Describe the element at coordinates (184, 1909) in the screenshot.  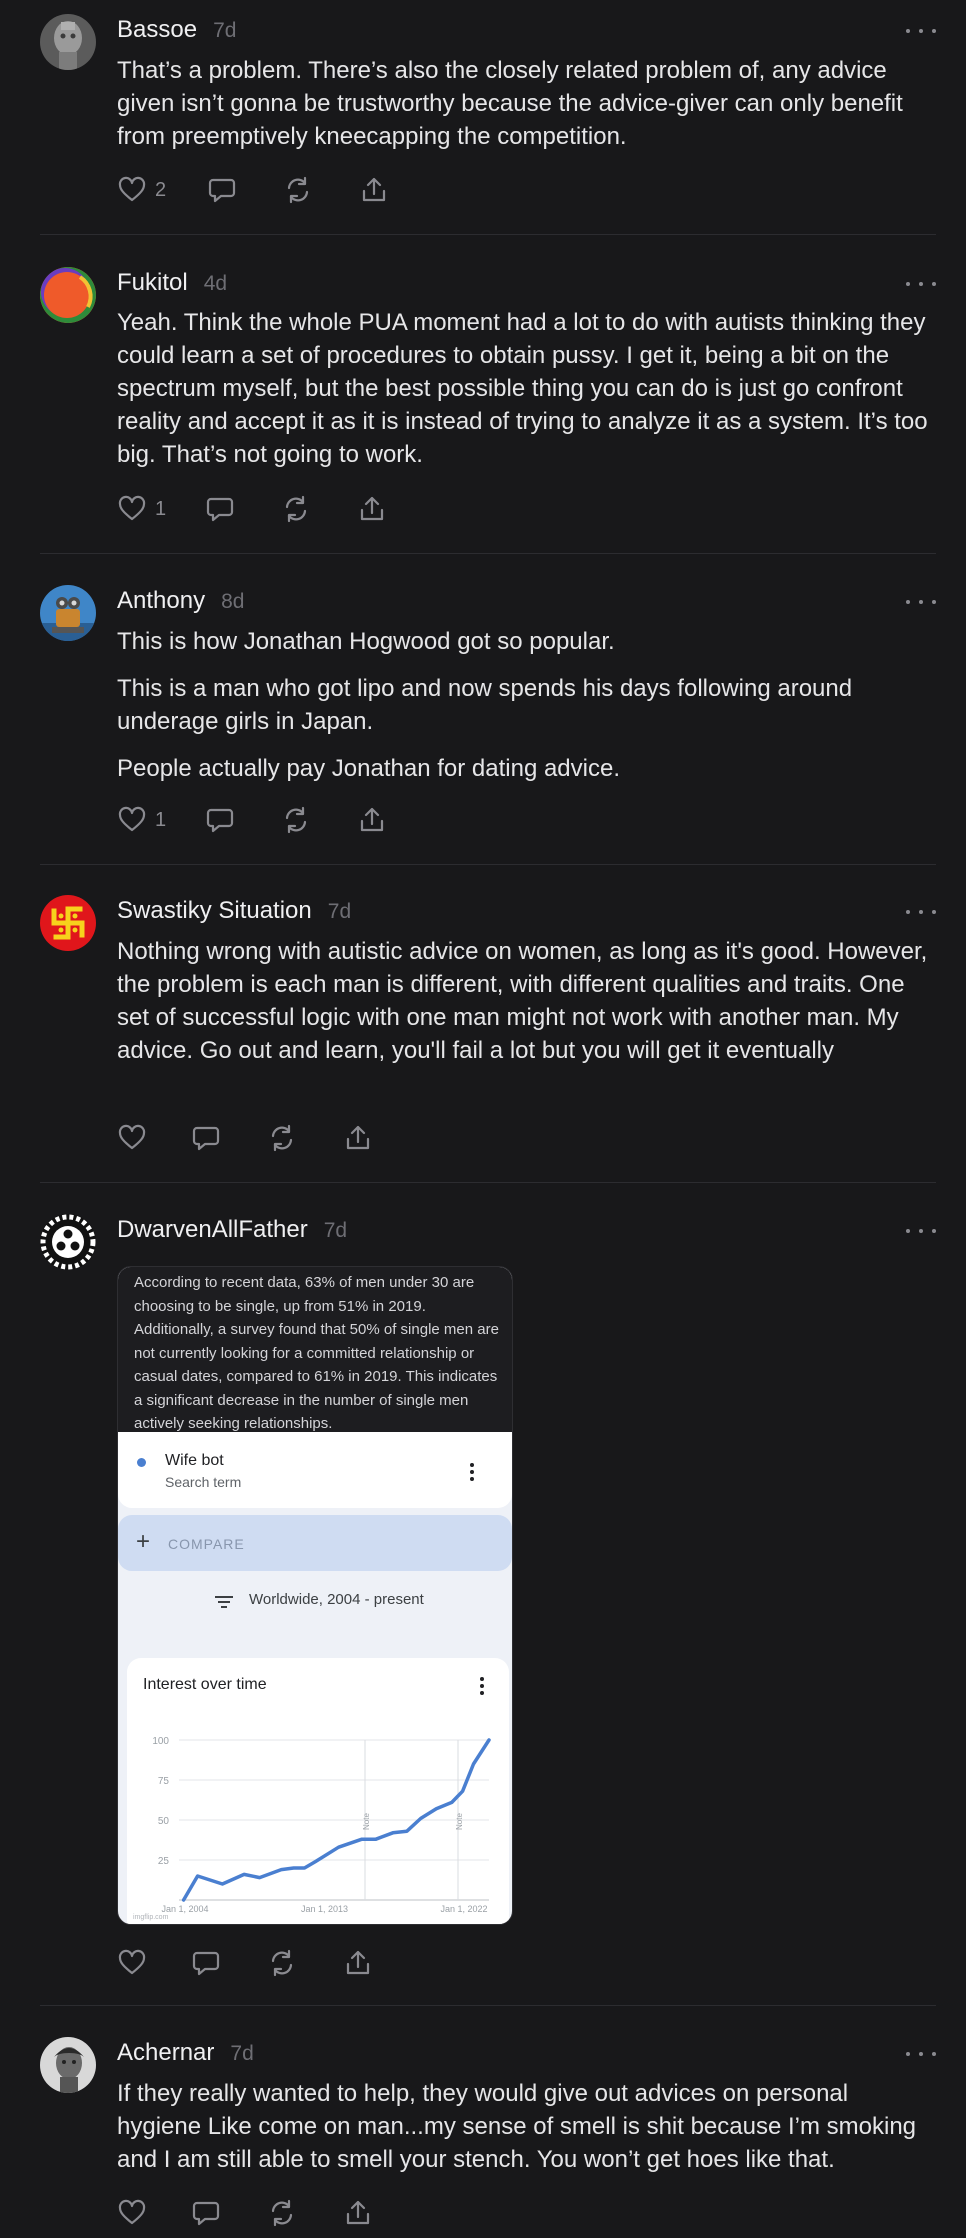
I see `x-tick-label: Jan 1, 2004` at that location.